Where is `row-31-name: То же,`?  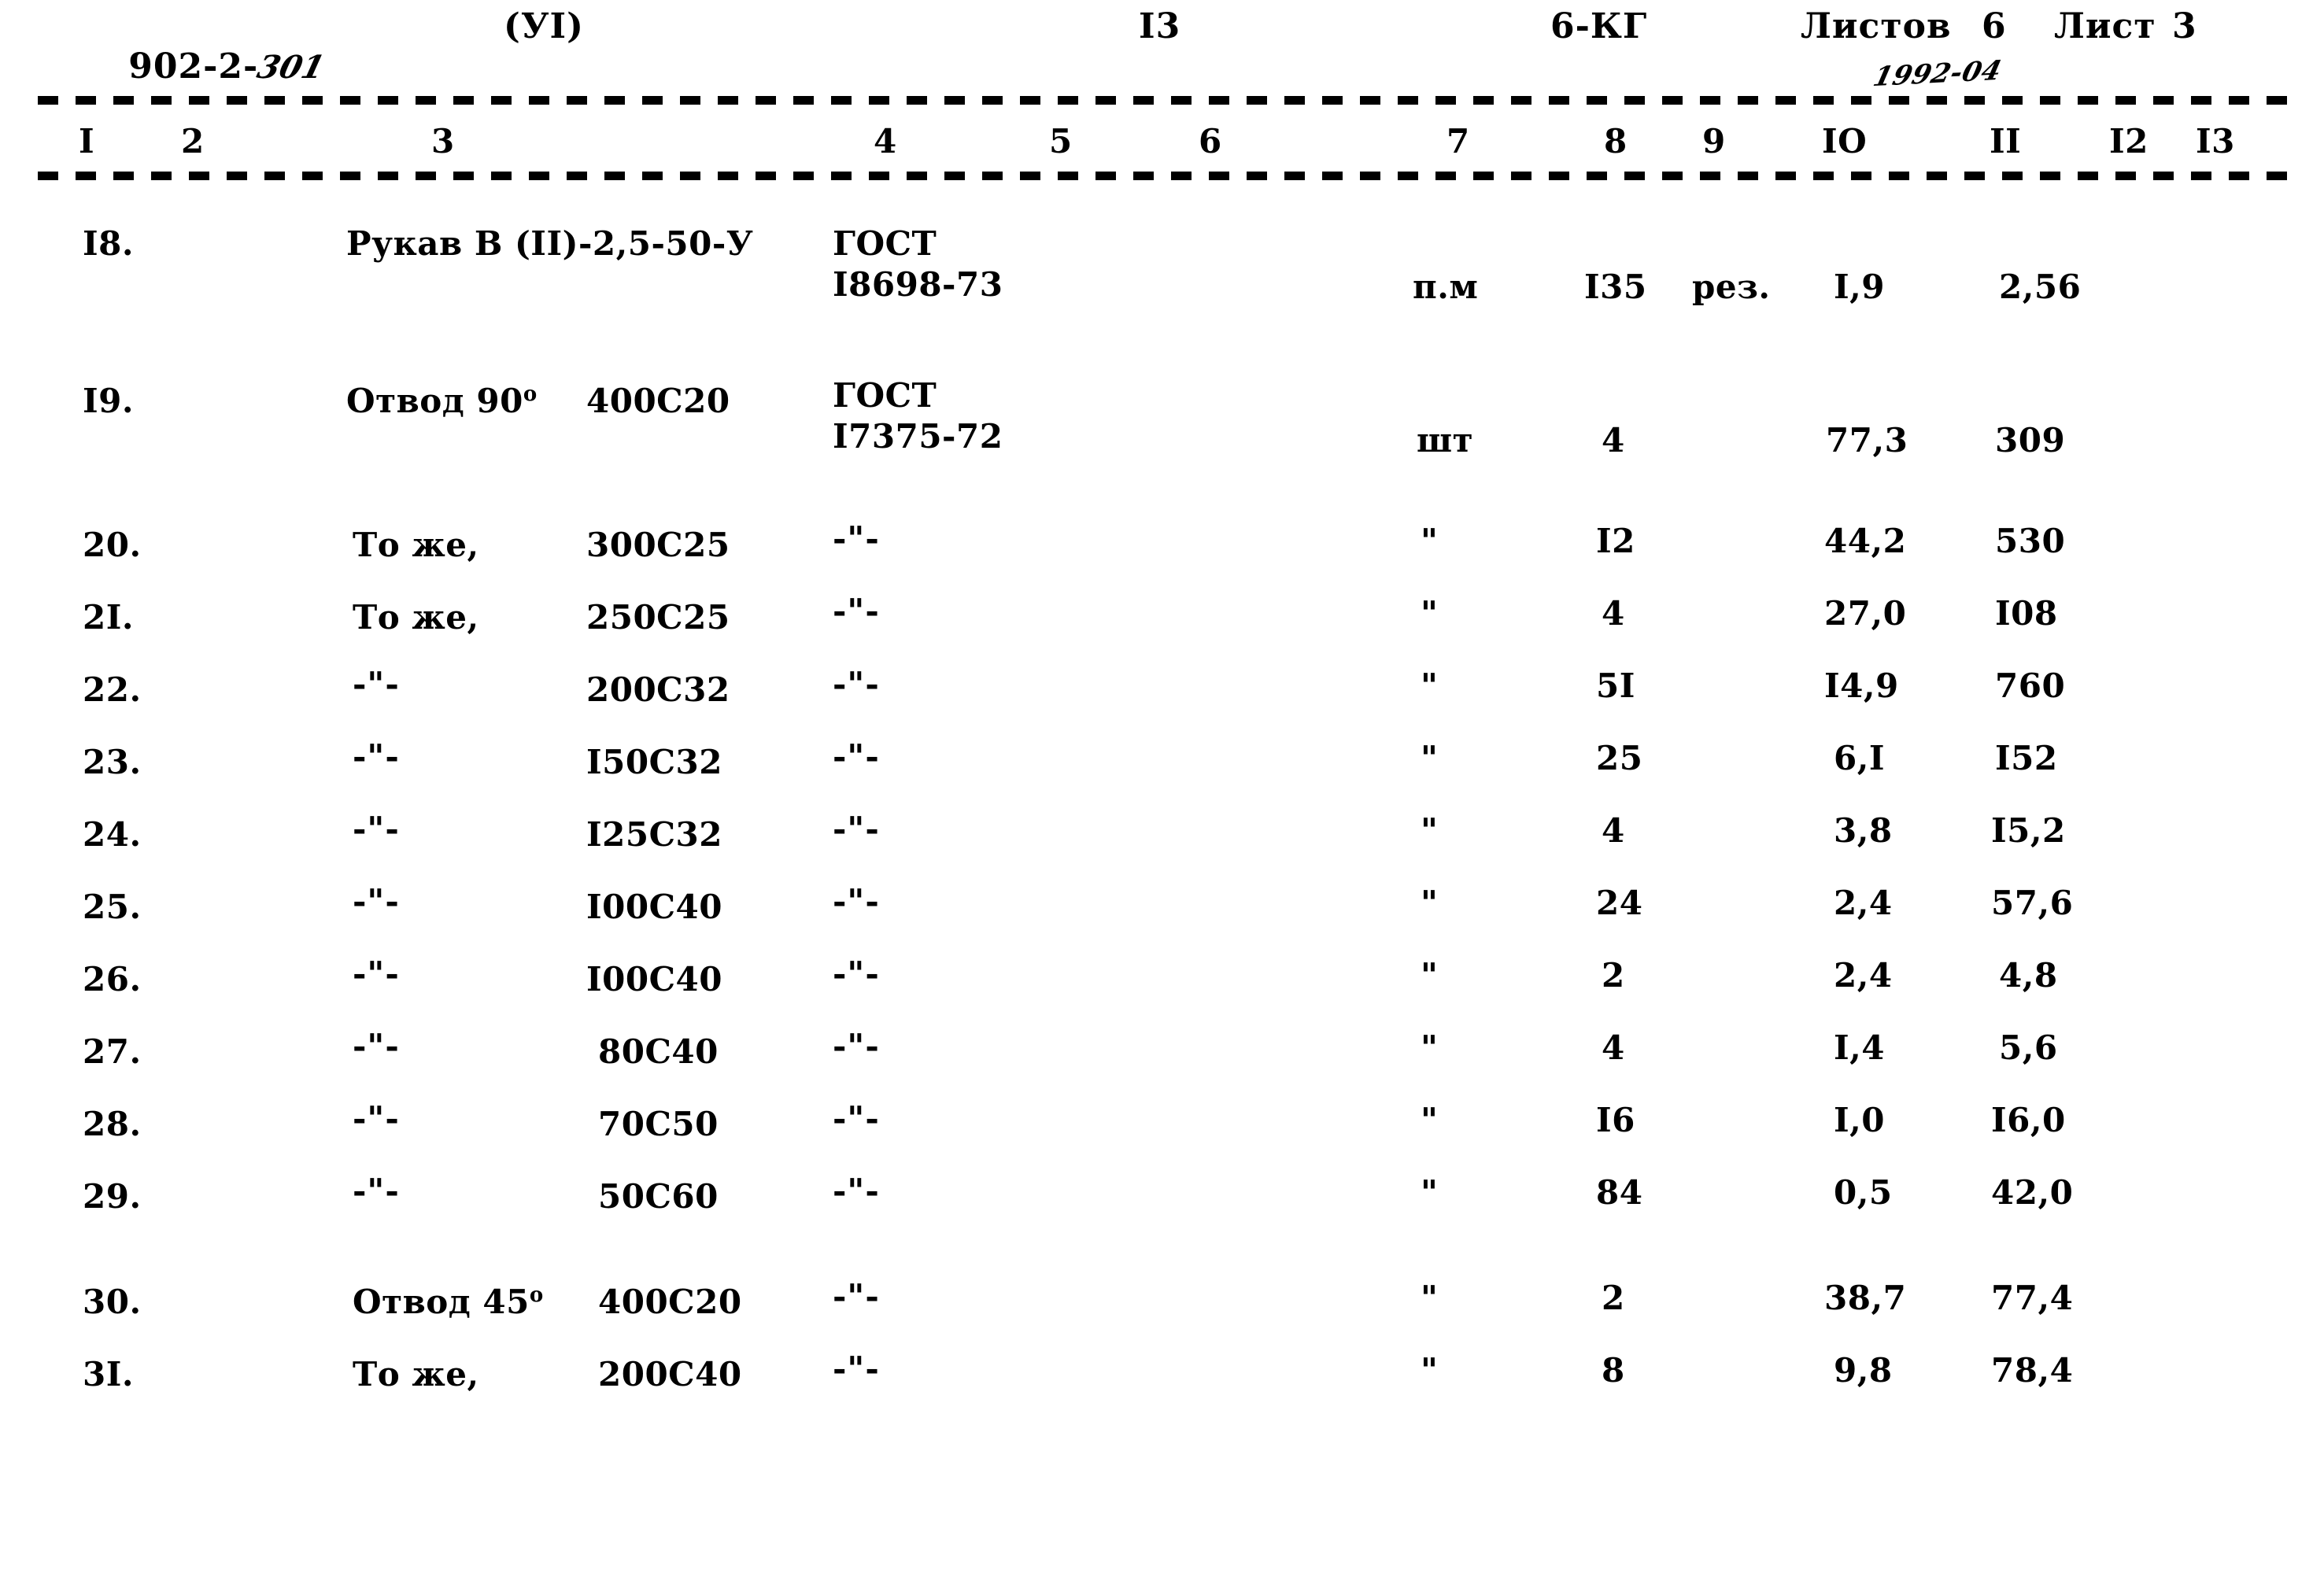 row-31-name: То же, is located at coordinates (416, 1374).